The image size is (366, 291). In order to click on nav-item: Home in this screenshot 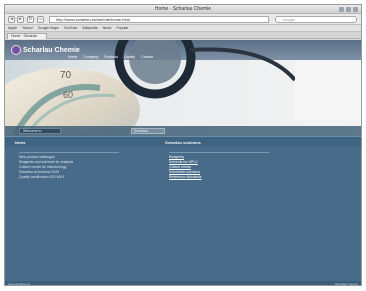, I will do `click(72, 57)`.